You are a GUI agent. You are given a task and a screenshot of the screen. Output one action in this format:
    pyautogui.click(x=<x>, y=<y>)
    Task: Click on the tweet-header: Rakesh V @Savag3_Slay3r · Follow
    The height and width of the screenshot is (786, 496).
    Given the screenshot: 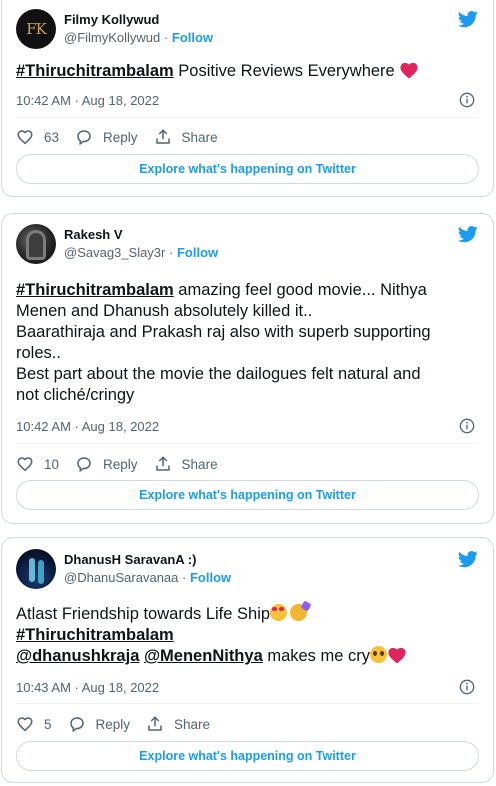 What is the action you would take?
    pyautogui.click(x=247, y=246)
    